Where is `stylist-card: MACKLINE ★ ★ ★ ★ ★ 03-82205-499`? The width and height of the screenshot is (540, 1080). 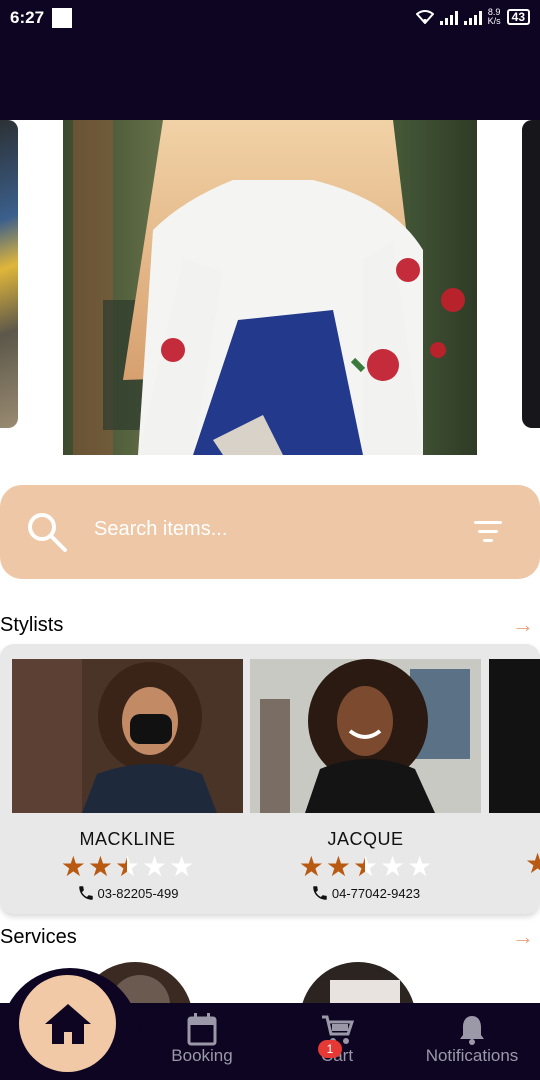 stylist-card: MACKLINE ★ ★ ★ ★ ★ 03-82205-499 is located at coordinates (127, 780).